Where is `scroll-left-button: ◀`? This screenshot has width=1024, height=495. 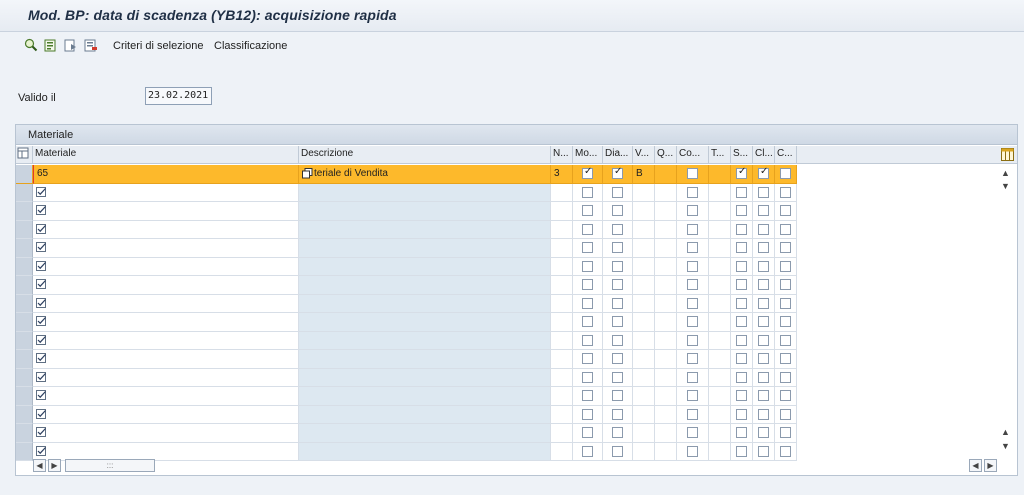
scroll-left-button: ◀ is located at coordinates (39, 465).